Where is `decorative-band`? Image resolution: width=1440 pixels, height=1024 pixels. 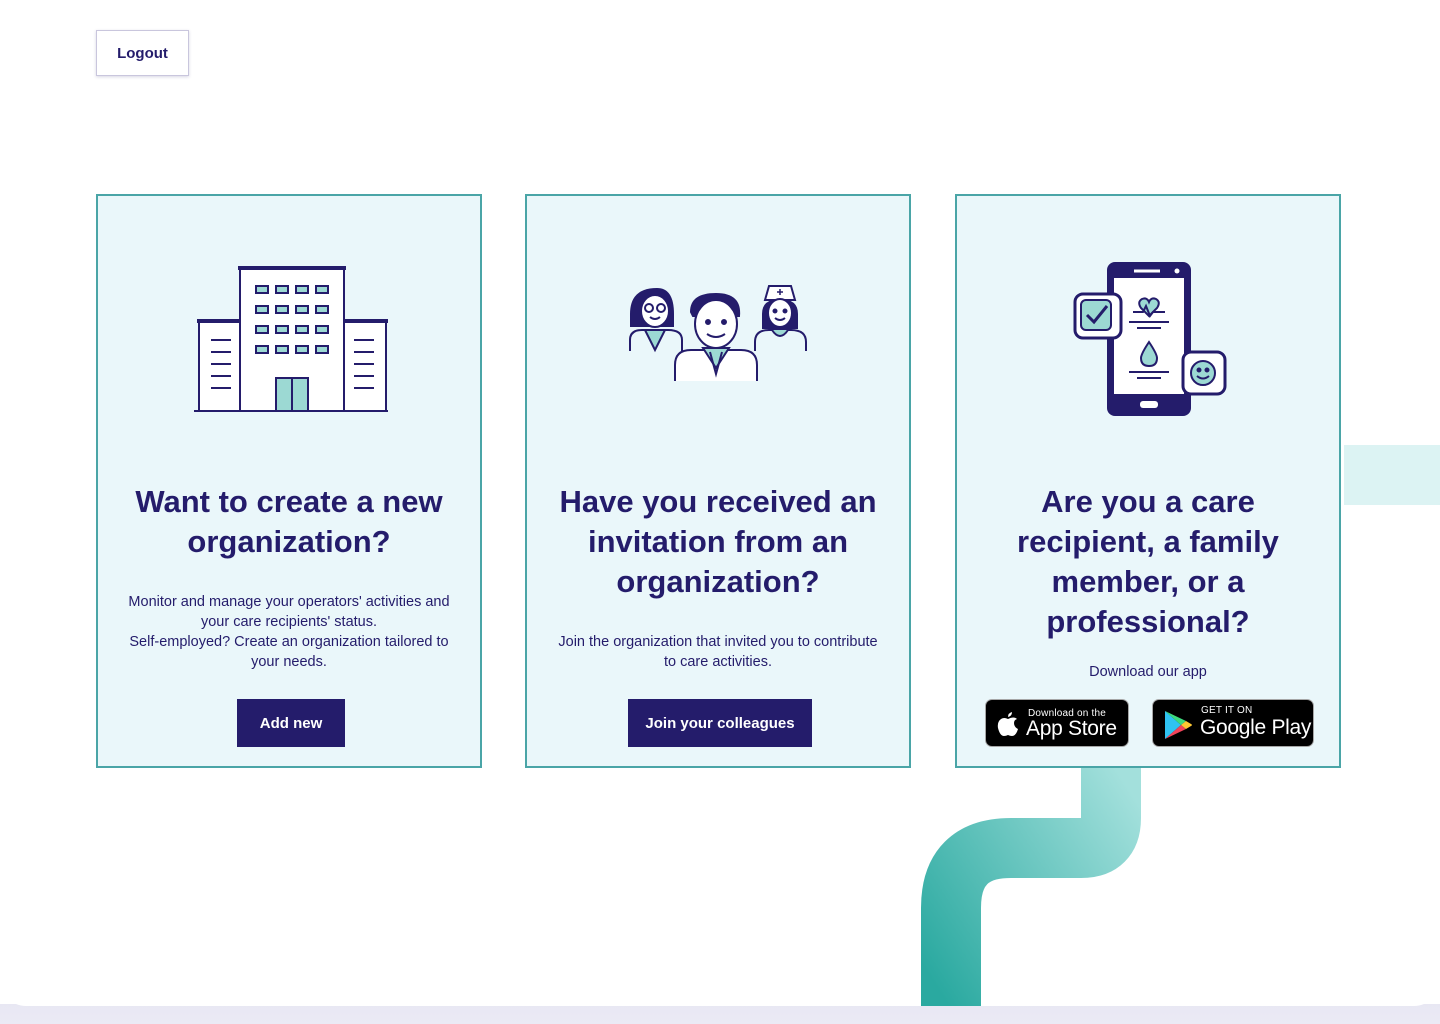 decorative-band is located at coordinates (1392, 475).